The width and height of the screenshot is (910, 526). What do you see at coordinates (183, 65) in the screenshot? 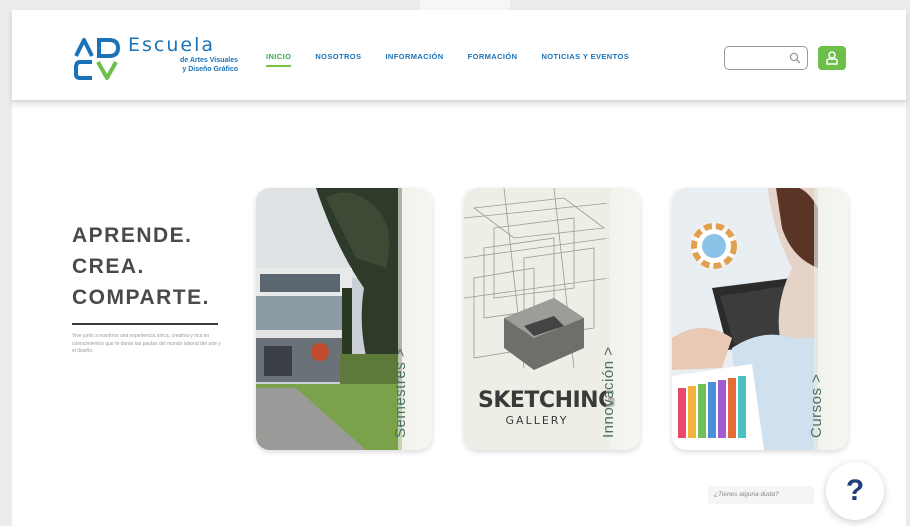
I see `logo-subtitle: de Artes Visuales y Diseño Gráfico` at bounding box center [183, 65].